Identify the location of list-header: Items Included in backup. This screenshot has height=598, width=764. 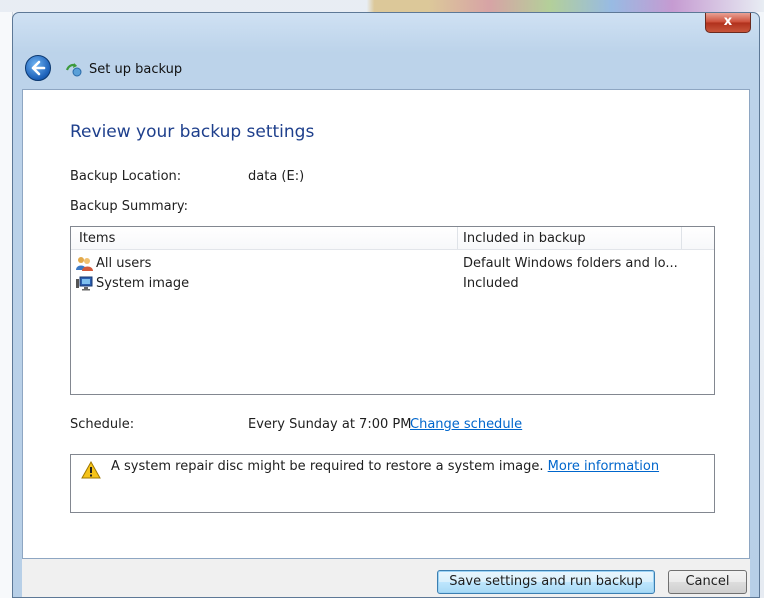
(392, 238).